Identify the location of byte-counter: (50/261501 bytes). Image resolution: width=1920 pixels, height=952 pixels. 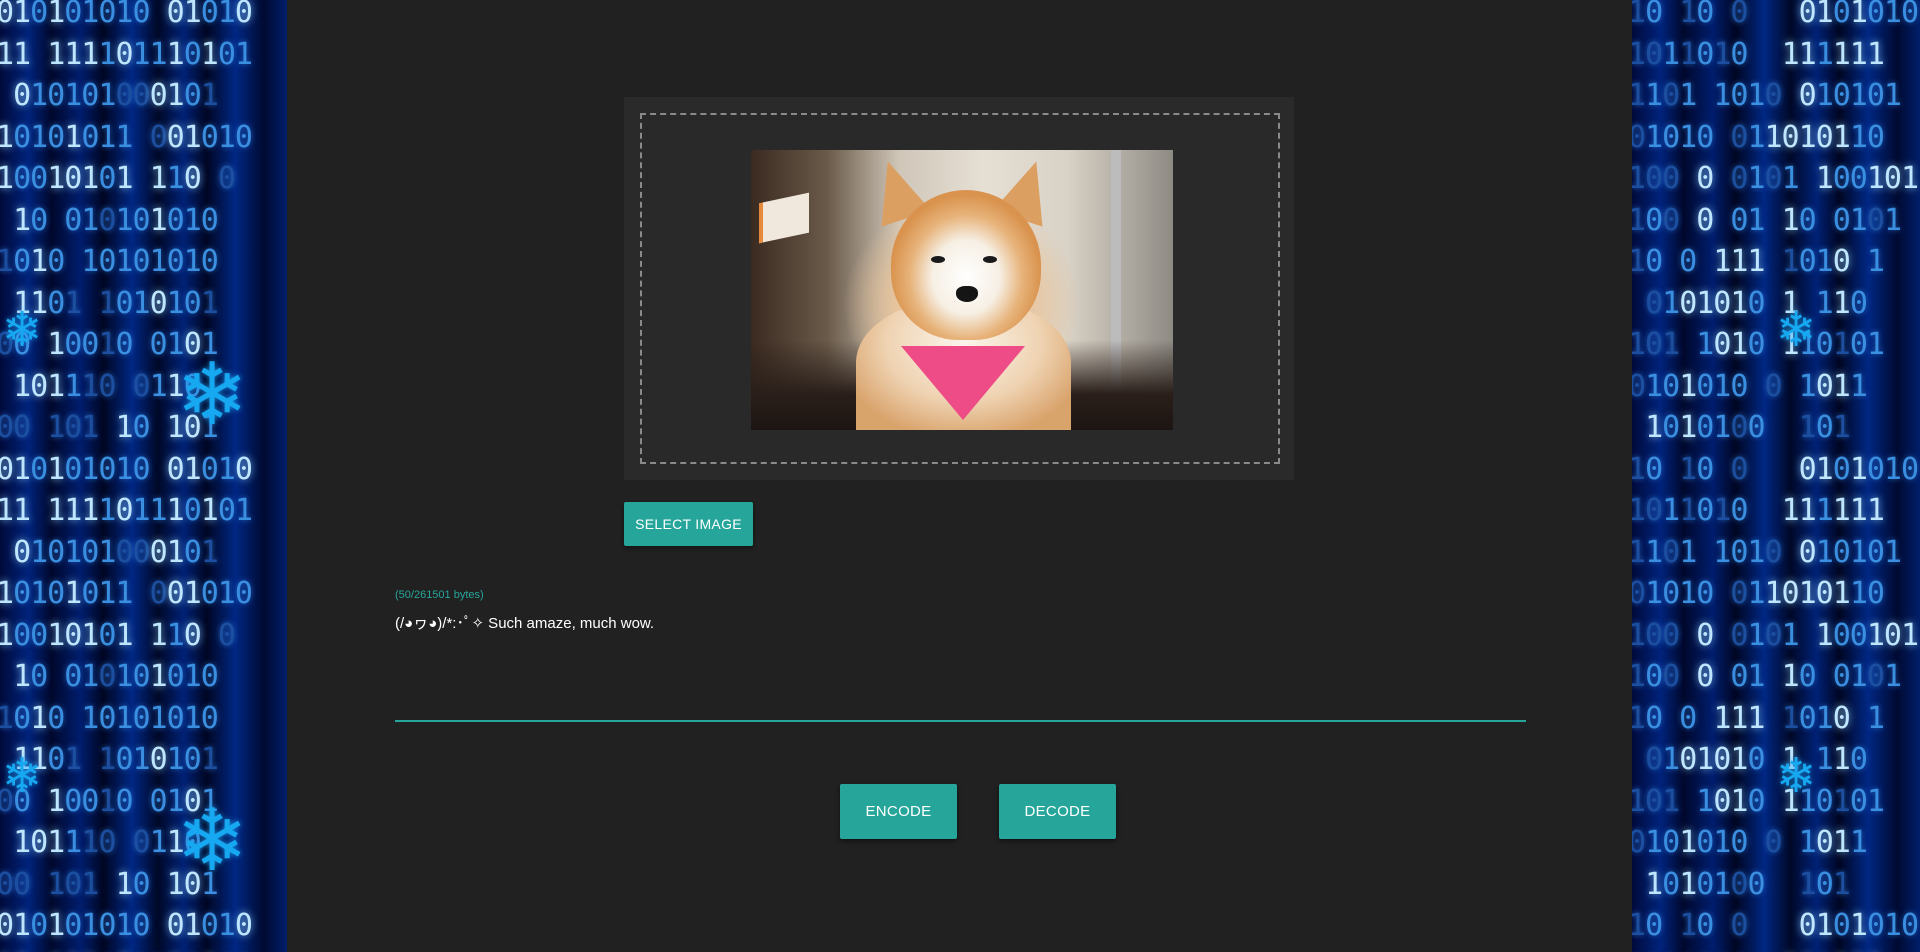
(439, 595).